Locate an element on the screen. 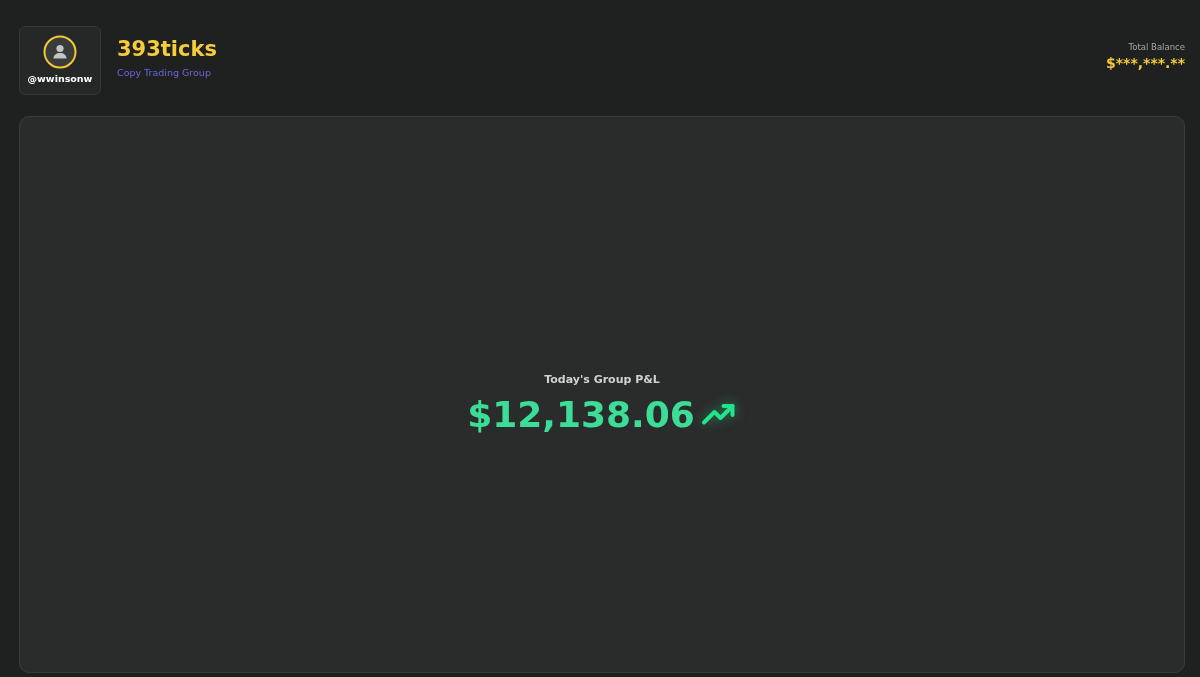 The image size is (1200, 677). username: @wwinsonw is located at coordinates (60, 79).